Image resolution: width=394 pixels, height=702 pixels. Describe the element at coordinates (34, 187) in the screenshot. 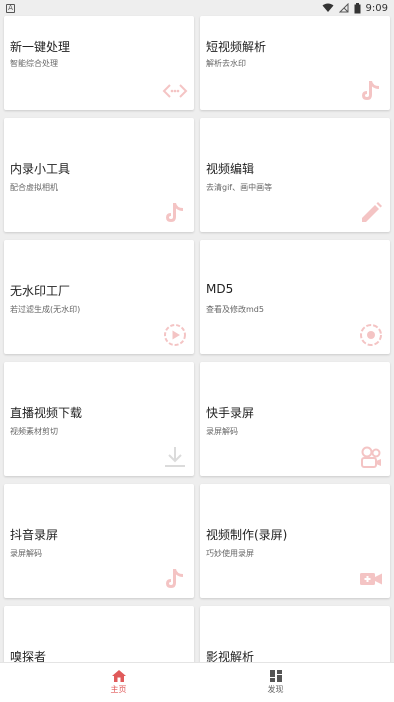

I see `card-subtitle: 配合虚拟相机` at that location.